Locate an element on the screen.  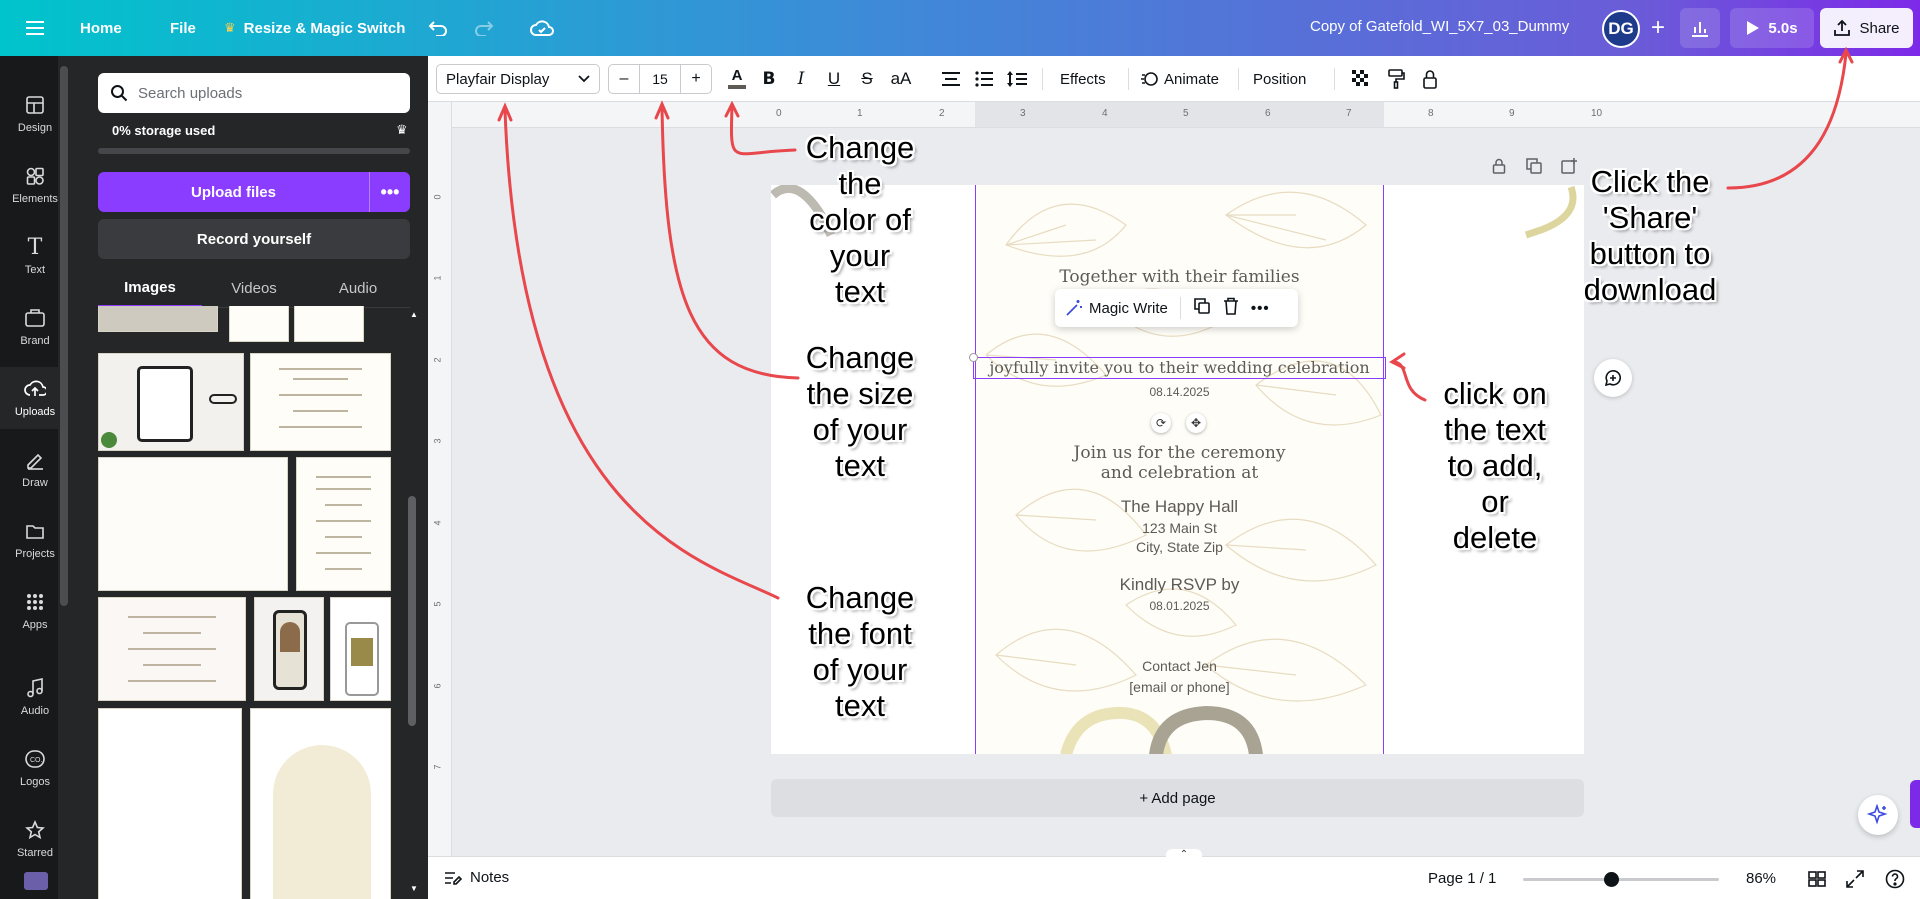
zoom-slider-knob is located at coordinates (1611, 879).